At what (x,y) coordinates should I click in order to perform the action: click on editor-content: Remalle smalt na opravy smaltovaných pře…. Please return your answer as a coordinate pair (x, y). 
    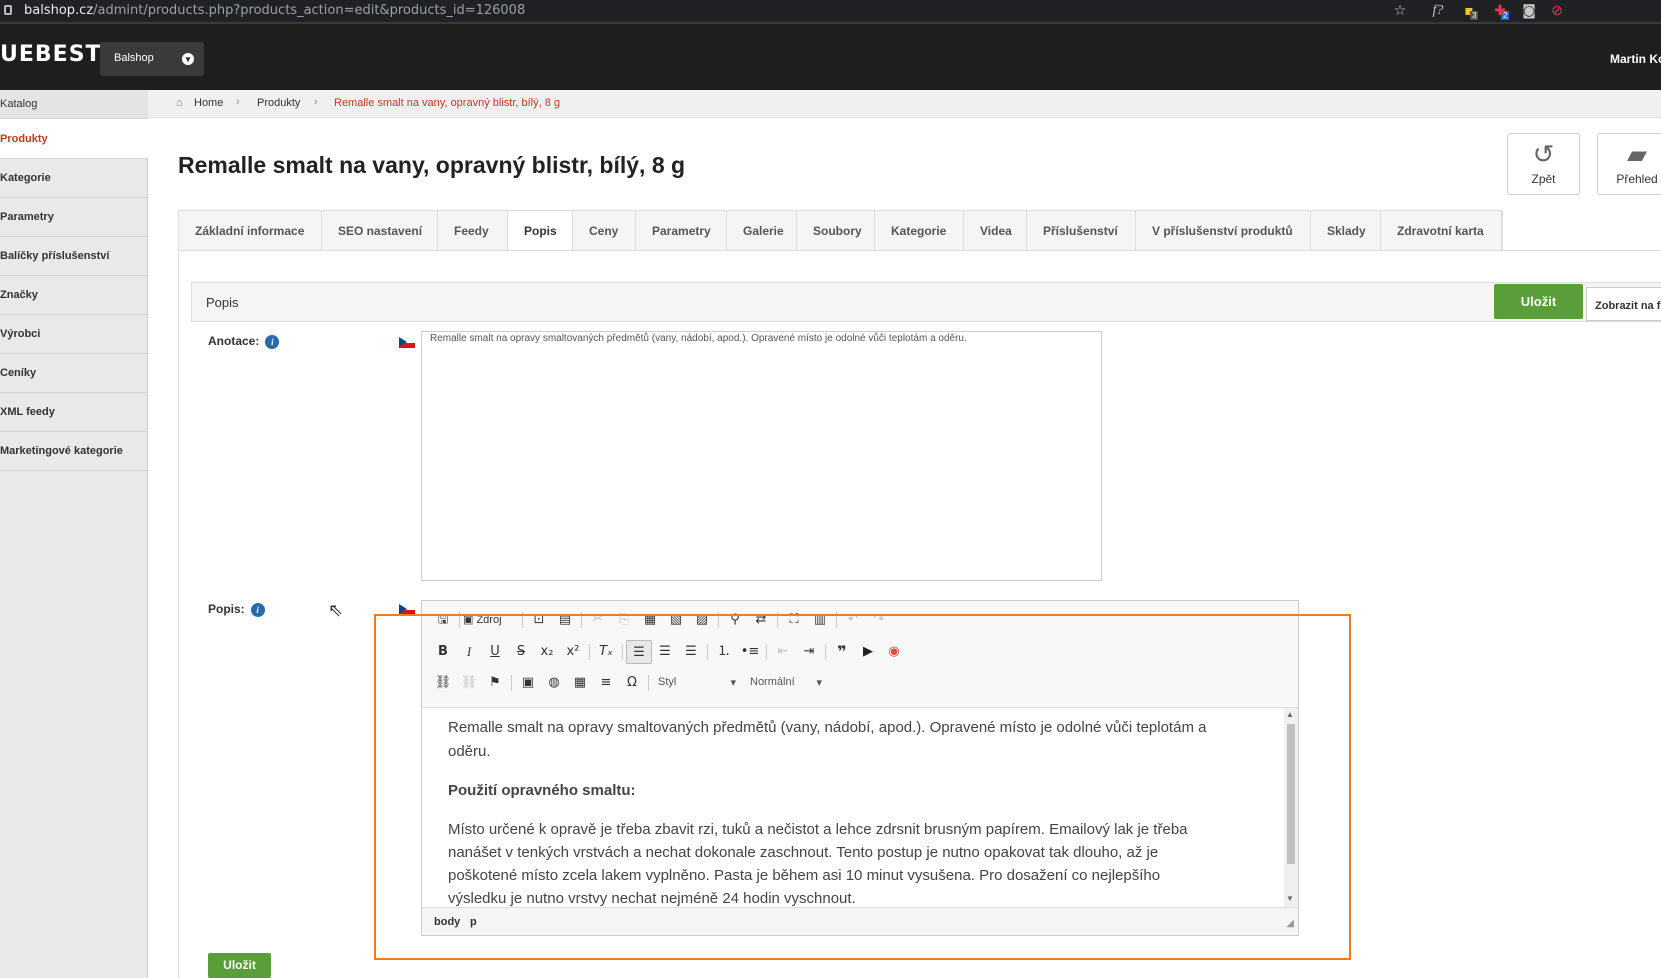
    Looking at the image, I should click on (860, 807).